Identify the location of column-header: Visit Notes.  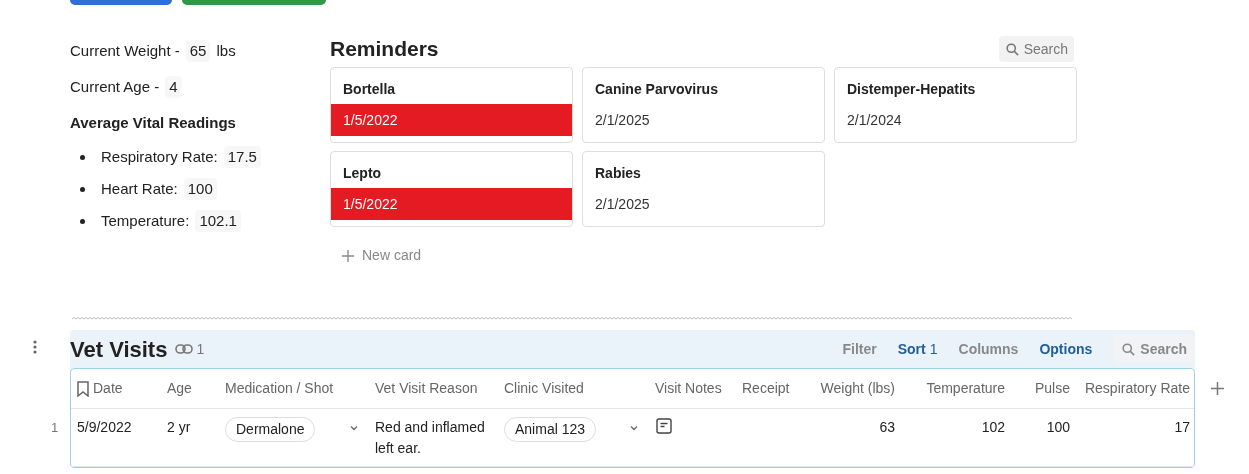
(688, 388).